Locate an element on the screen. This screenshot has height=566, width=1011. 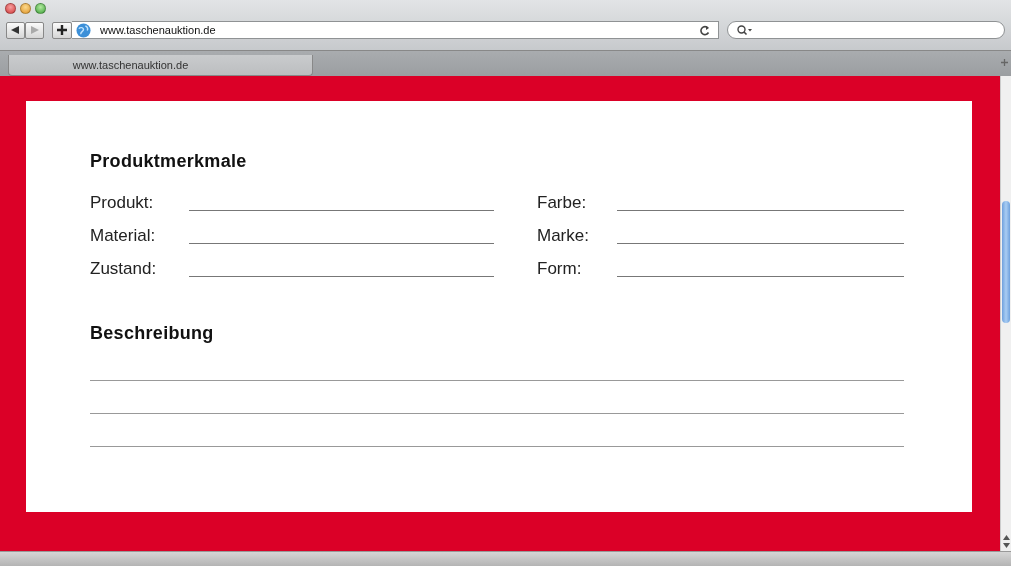
section-heading: Beschreibung is located at coordinates (152, 333).